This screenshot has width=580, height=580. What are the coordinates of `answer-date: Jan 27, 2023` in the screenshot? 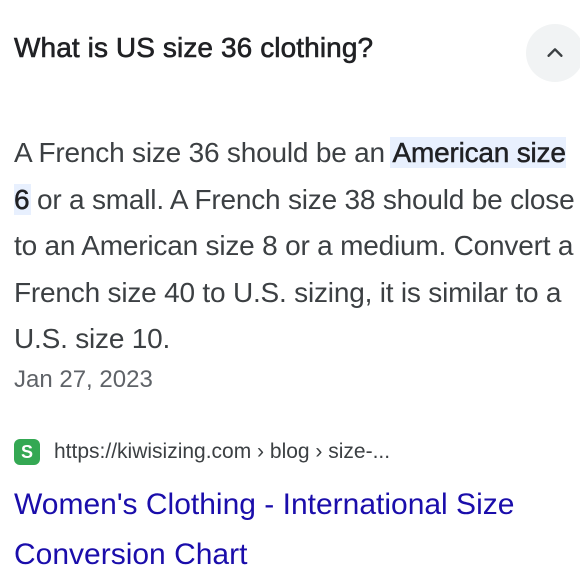 It's located at (83, 379).